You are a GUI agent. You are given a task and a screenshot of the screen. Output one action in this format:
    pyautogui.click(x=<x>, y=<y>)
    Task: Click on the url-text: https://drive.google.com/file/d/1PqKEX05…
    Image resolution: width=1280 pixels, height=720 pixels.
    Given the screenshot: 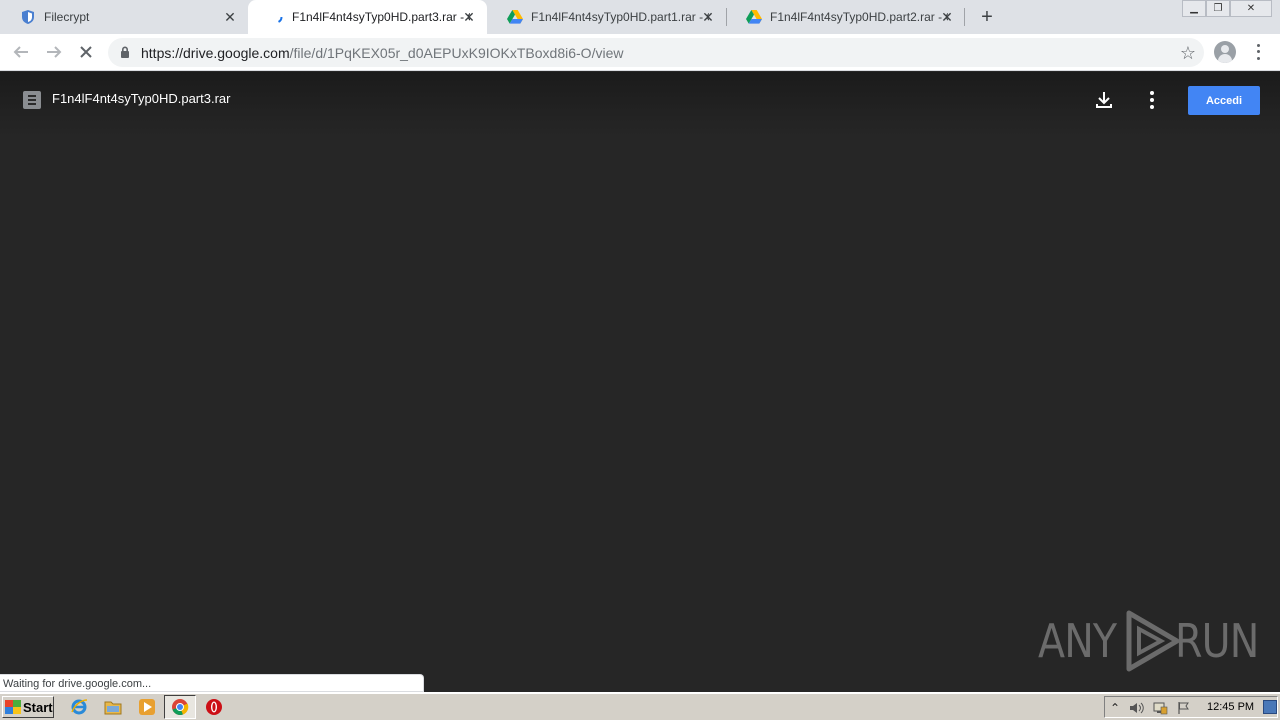 What is the action you would take?
    pyautogui.click(x=382, y=53)
    